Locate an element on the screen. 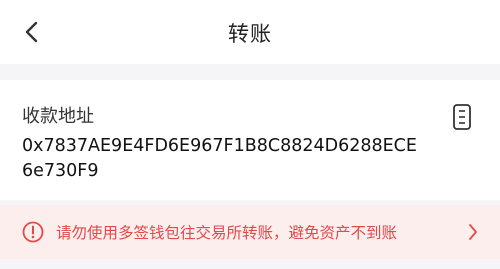  address-label: 收款地址 is located at coordinates (58, 116).